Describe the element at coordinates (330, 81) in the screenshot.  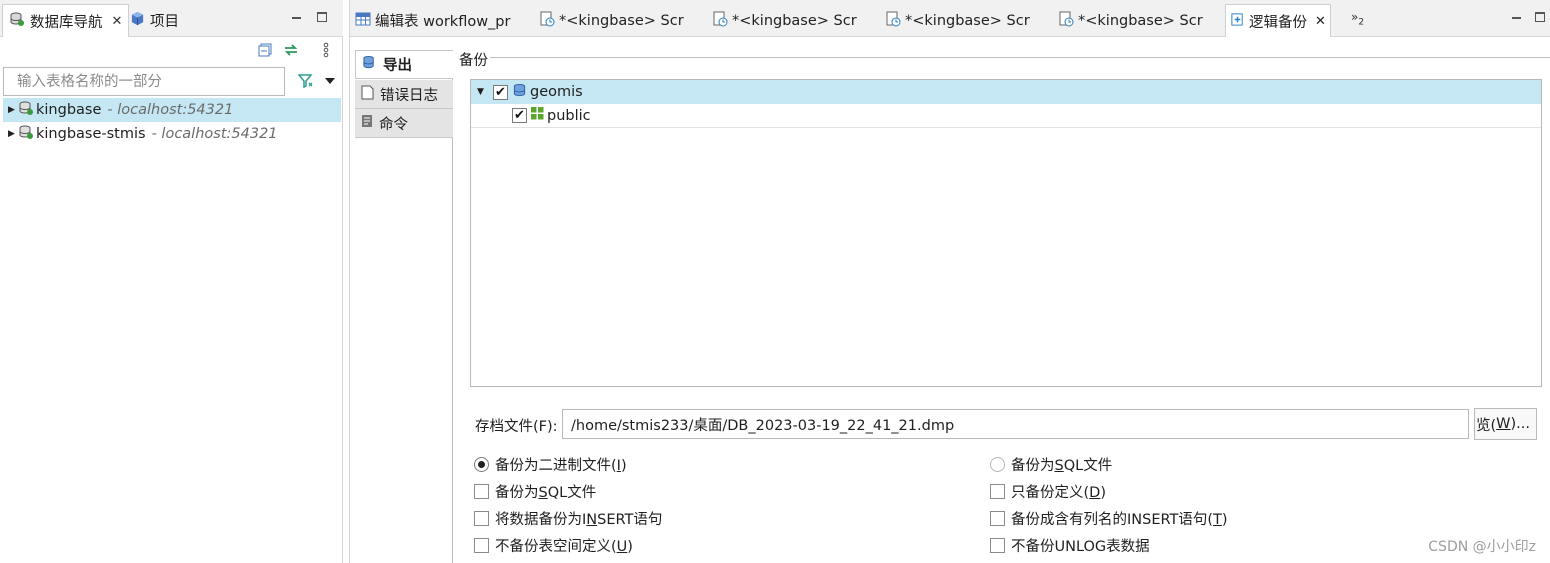
I see `chevron-down-icon` at that location.